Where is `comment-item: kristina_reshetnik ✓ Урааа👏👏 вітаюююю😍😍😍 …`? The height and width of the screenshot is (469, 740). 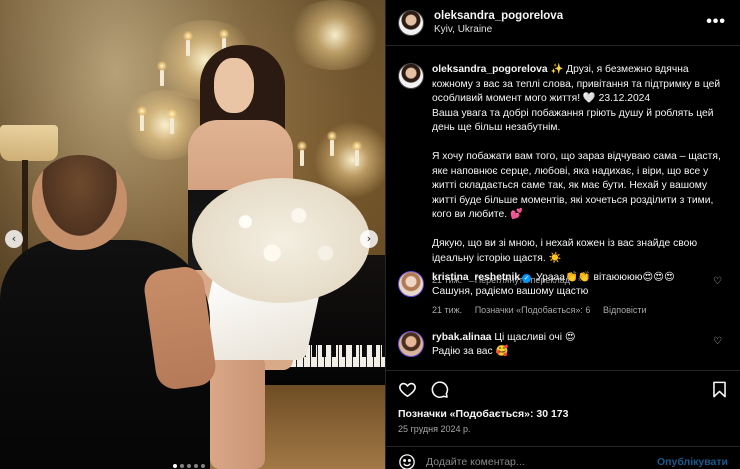 comment-item: kristina_reshetnik ✓ Урааа👏👏 вітаюююю😍😍😍 … is located at coordinates (563, 293).